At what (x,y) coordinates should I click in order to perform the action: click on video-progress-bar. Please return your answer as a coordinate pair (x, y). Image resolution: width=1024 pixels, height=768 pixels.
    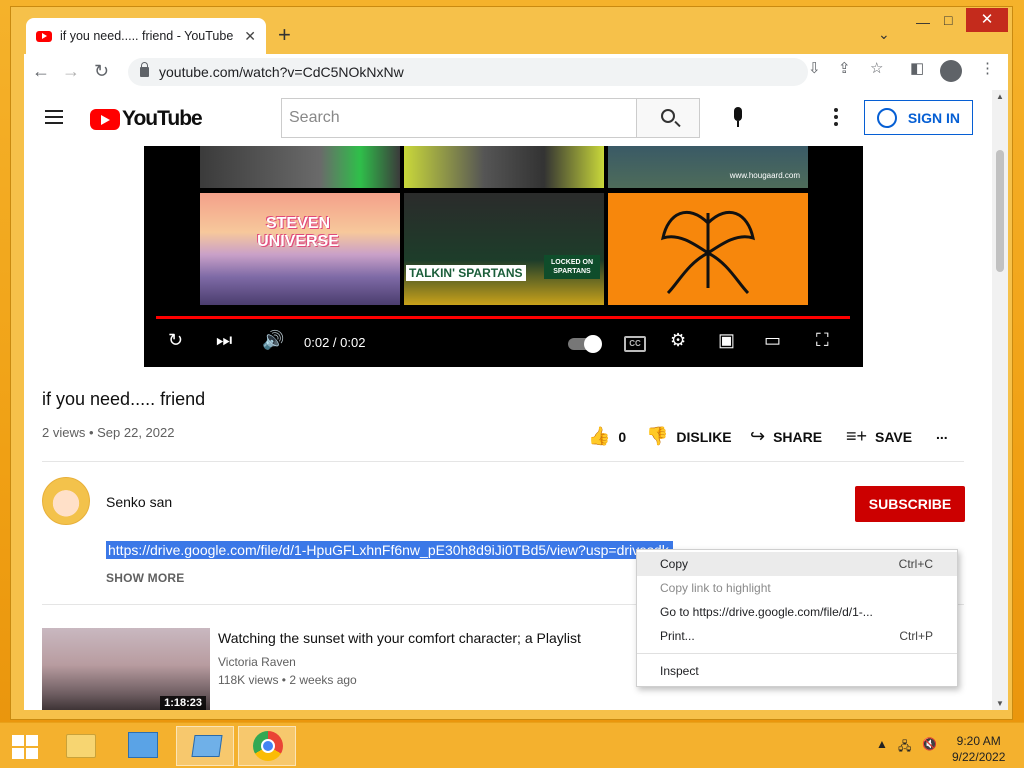
    Looking at the image, I should click on (503, 317).